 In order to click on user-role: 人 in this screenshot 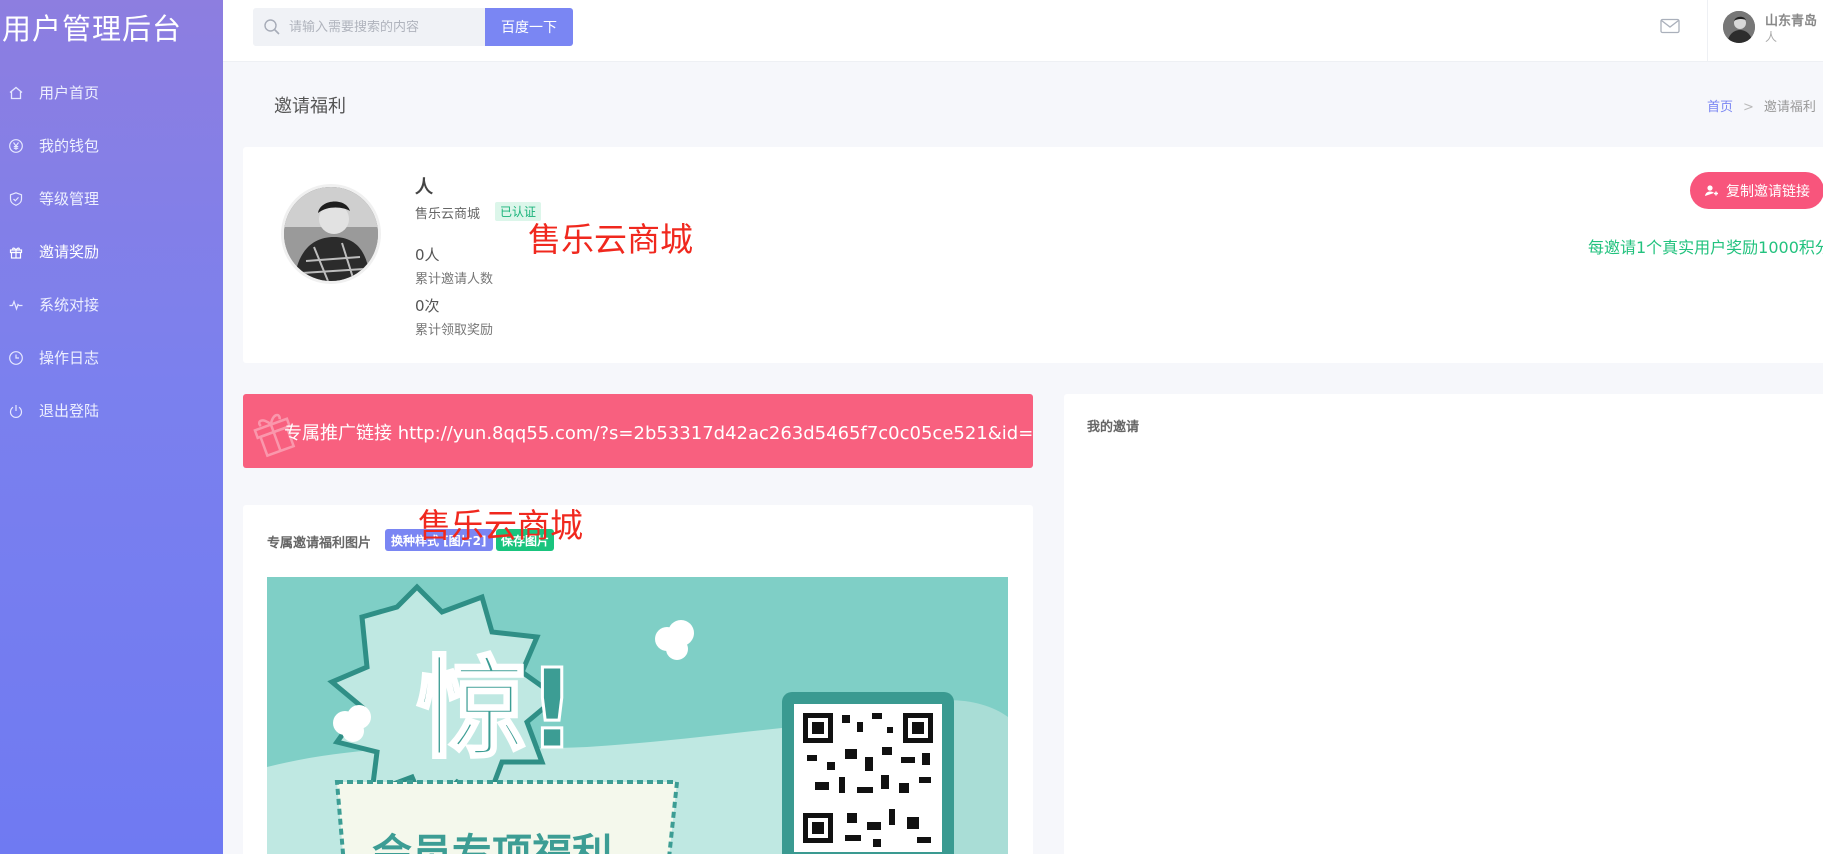, I will do `click(1771, 37)`.